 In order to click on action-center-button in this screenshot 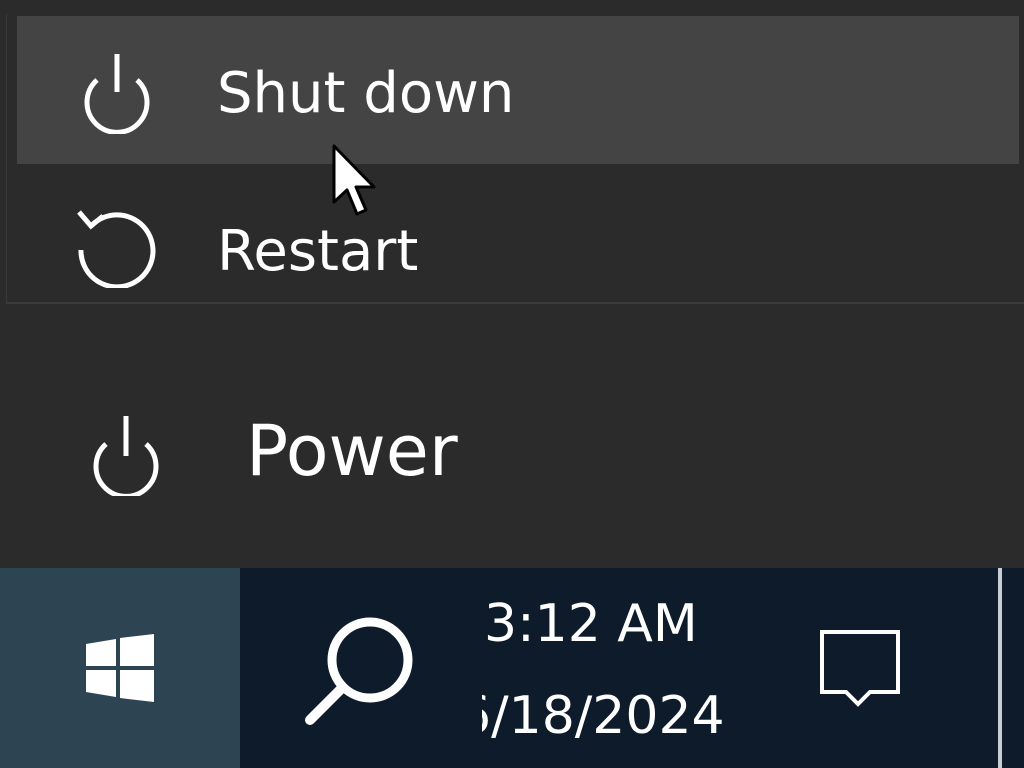, I will do `click(860, 668)`.